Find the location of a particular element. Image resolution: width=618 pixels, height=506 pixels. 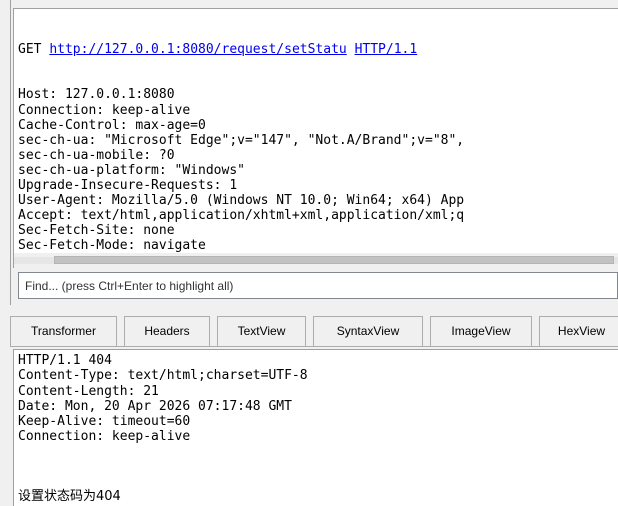

tab-label: TextView is located at coordinates (261, 331).